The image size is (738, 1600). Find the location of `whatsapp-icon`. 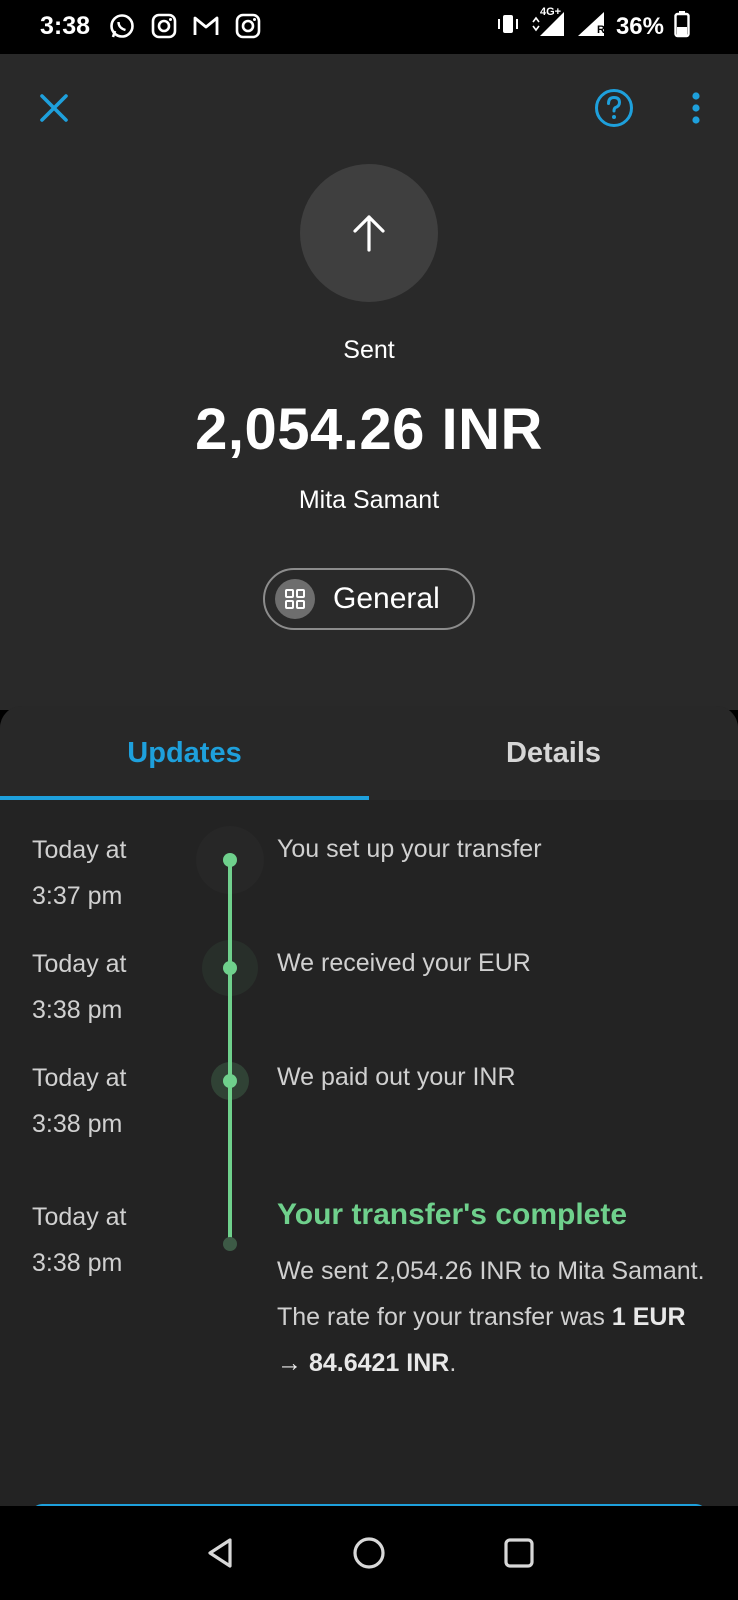

whatsapp-icon is located at coordinates (122, 26).